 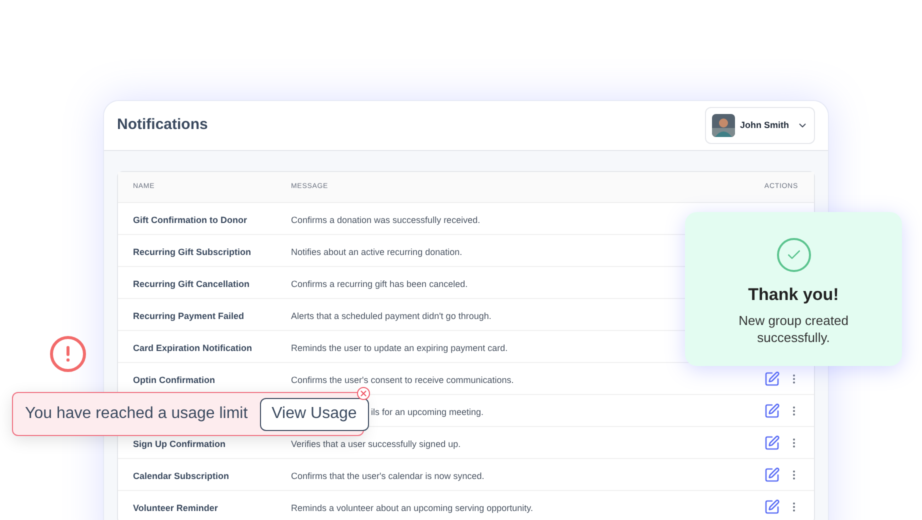 I want to click on toast-title: Thank you!, so click(x=793, y=295).